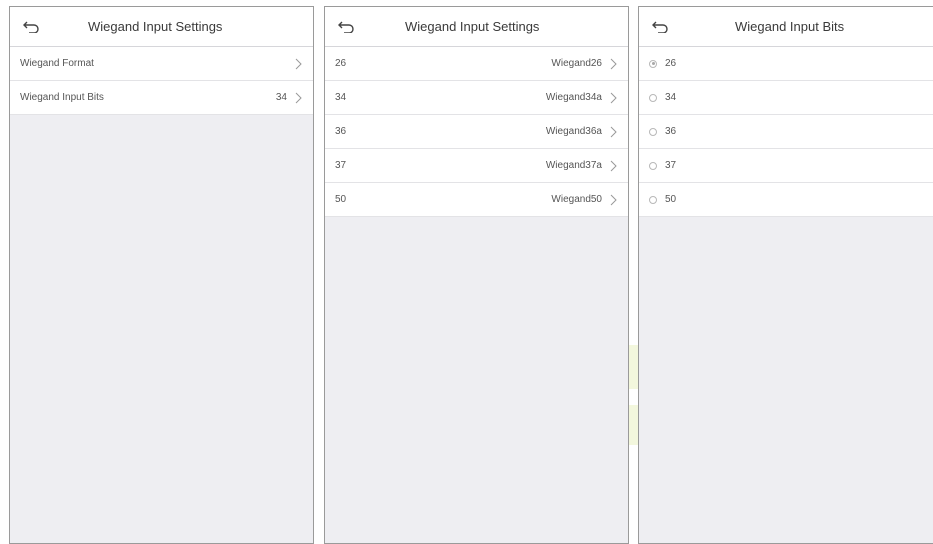  I want to click on list-item-value: 34, so click(281, 97).